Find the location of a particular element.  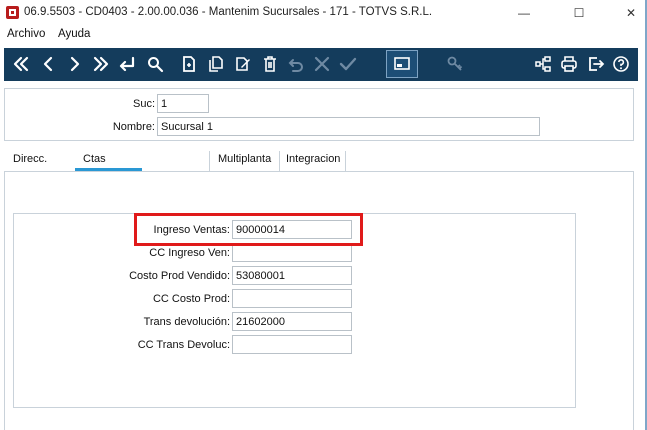

cc-costo-prod-label: CC Costo Prod: is located at coordinates (191, 299).